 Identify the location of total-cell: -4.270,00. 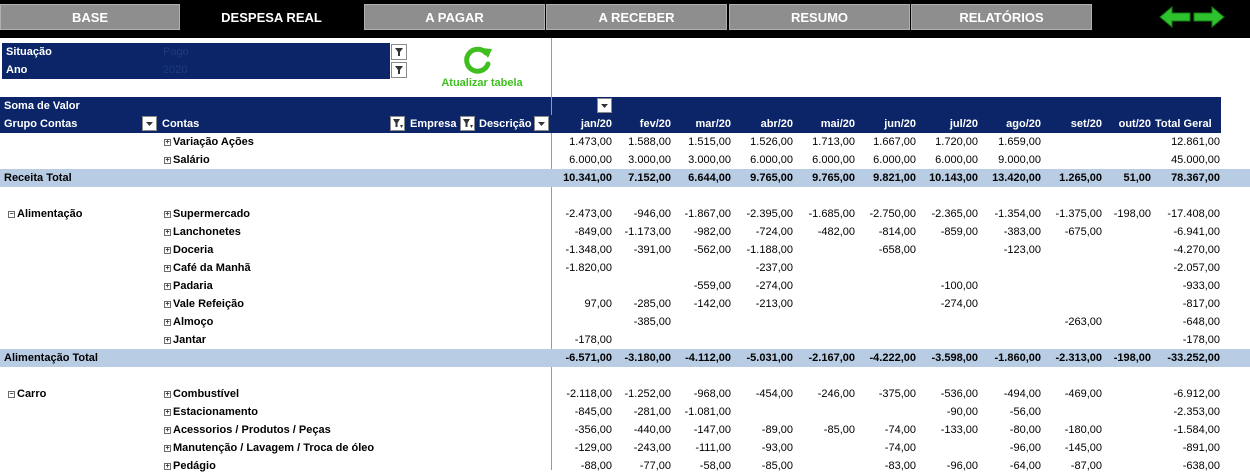
(1196, 250).